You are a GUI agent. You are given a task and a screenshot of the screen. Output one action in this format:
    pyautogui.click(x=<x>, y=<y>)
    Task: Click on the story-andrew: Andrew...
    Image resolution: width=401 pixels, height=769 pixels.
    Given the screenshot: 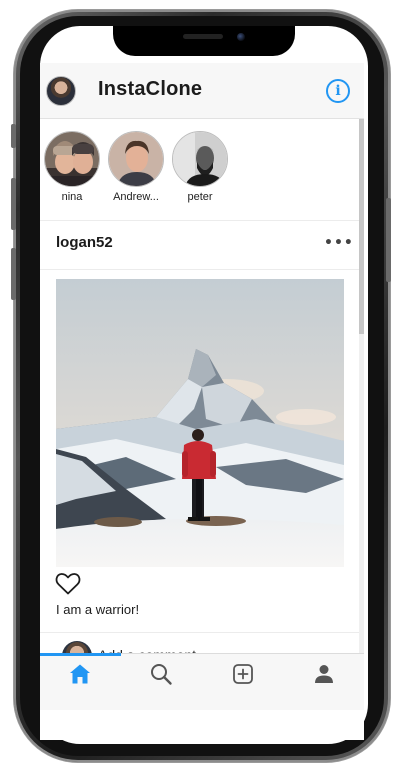 What is the action you would take?
    pyautogui.click(x=136, y=167)
    